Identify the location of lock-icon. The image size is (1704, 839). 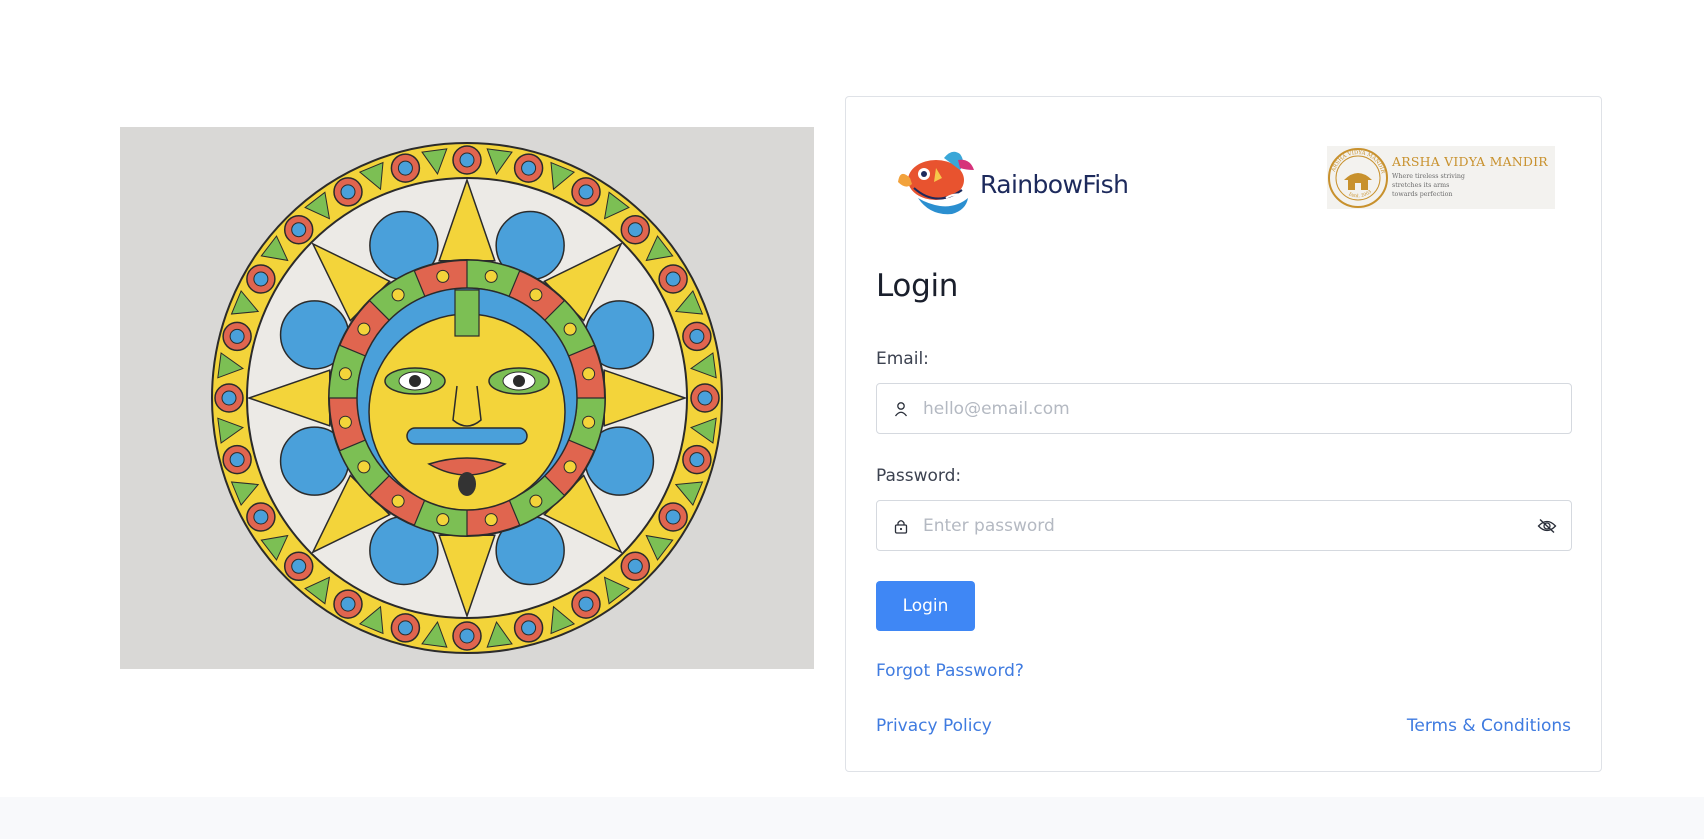
(900, 526).